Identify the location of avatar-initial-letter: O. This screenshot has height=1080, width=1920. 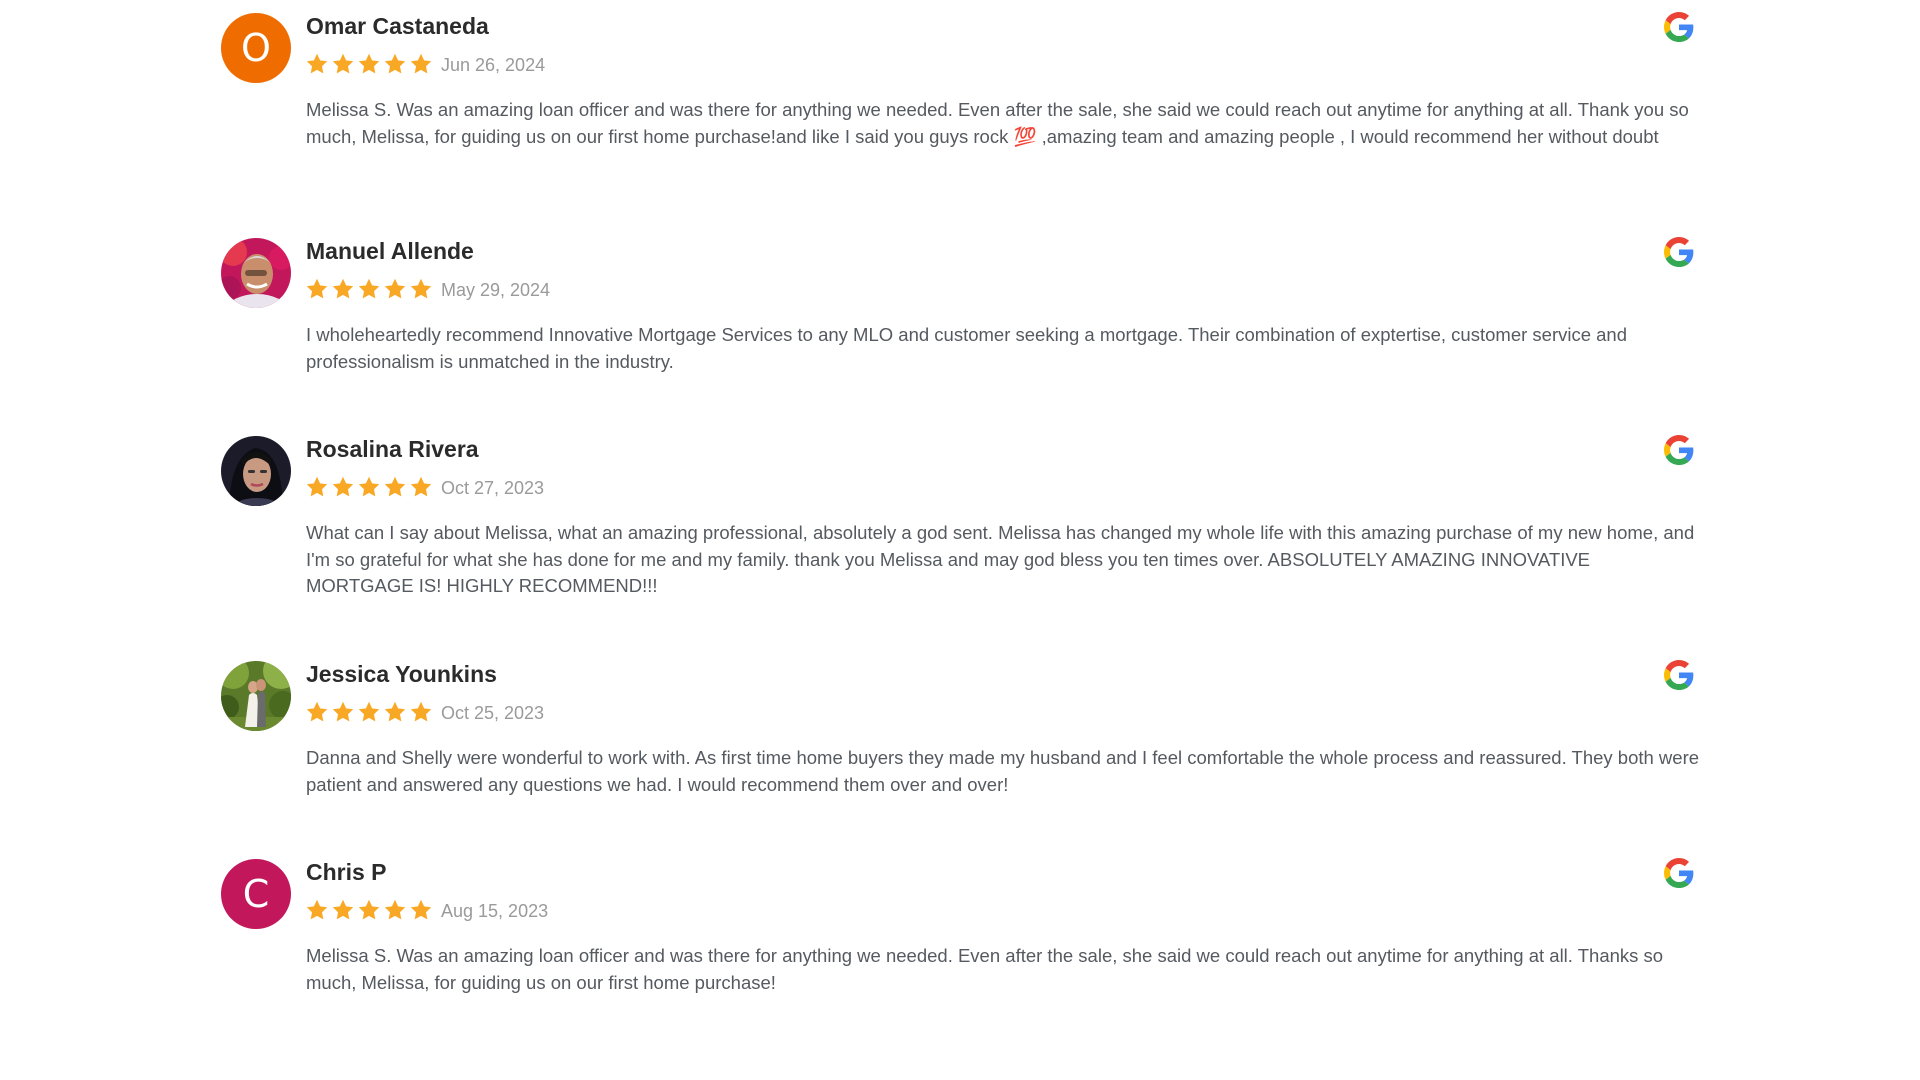
(256, 48).